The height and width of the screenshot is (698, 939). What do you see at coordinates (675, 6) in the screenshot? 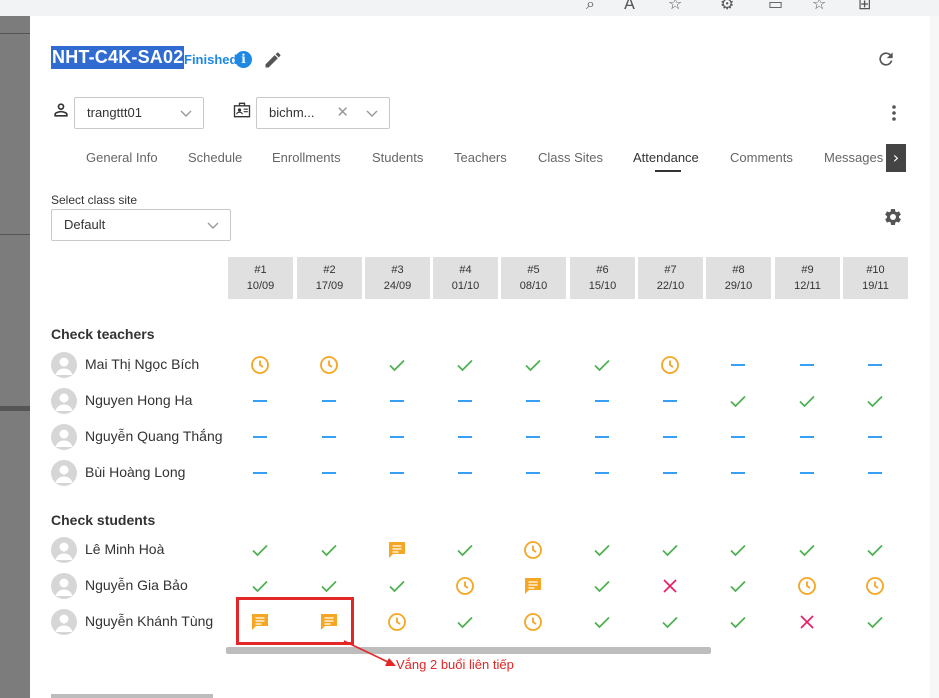
I see `favorite-icon: ☆` at bounding box center [675, 6].